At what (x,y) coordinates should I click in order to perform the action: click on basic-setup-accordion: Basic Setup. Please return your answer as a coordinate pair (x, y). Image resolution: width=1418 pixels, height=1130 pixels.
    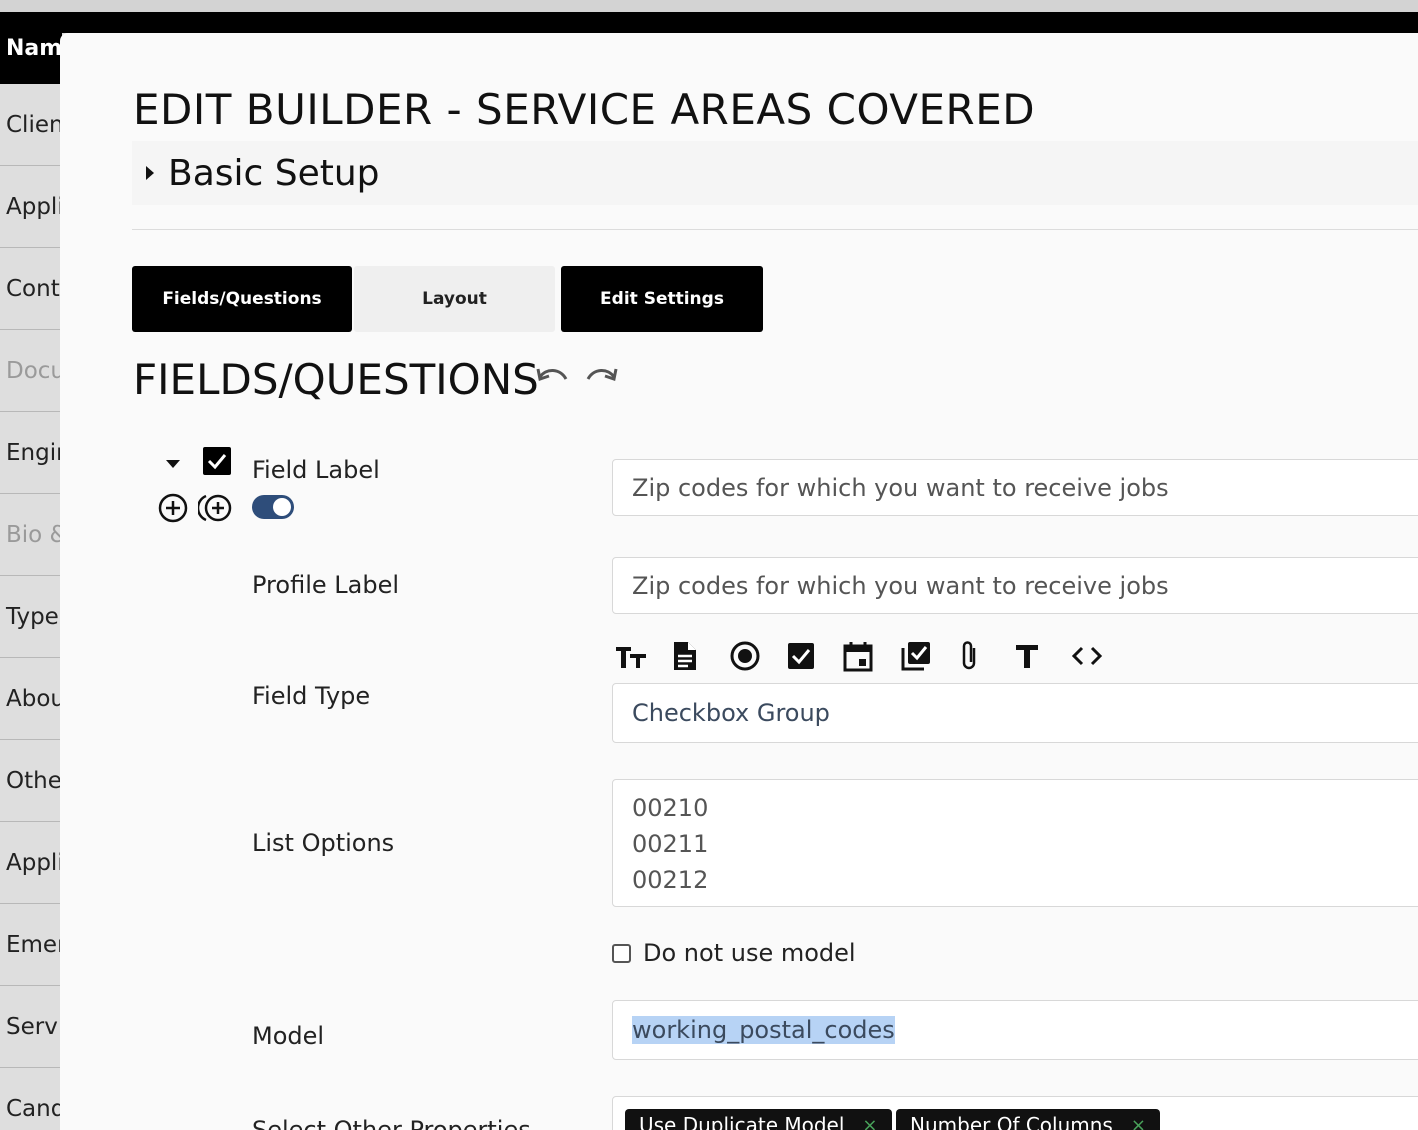
    Looking at the image, I should click on (775, 173).